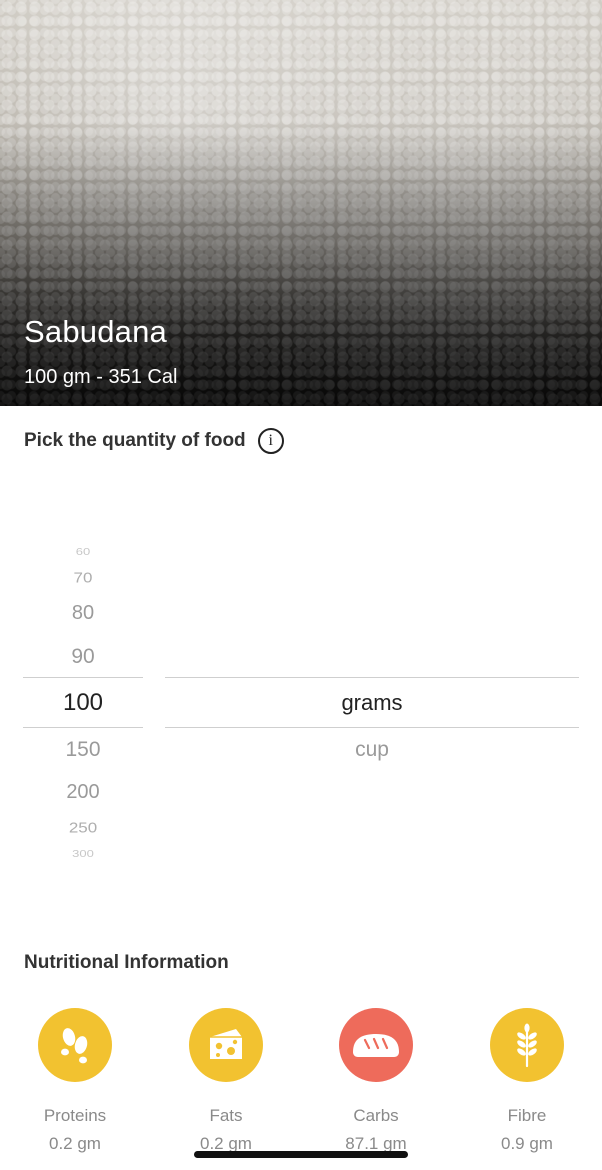 The height and width of the screenshot is (1170, 602). I want to click on nutrient-value: 0.2 gm, so click(75, 1143).